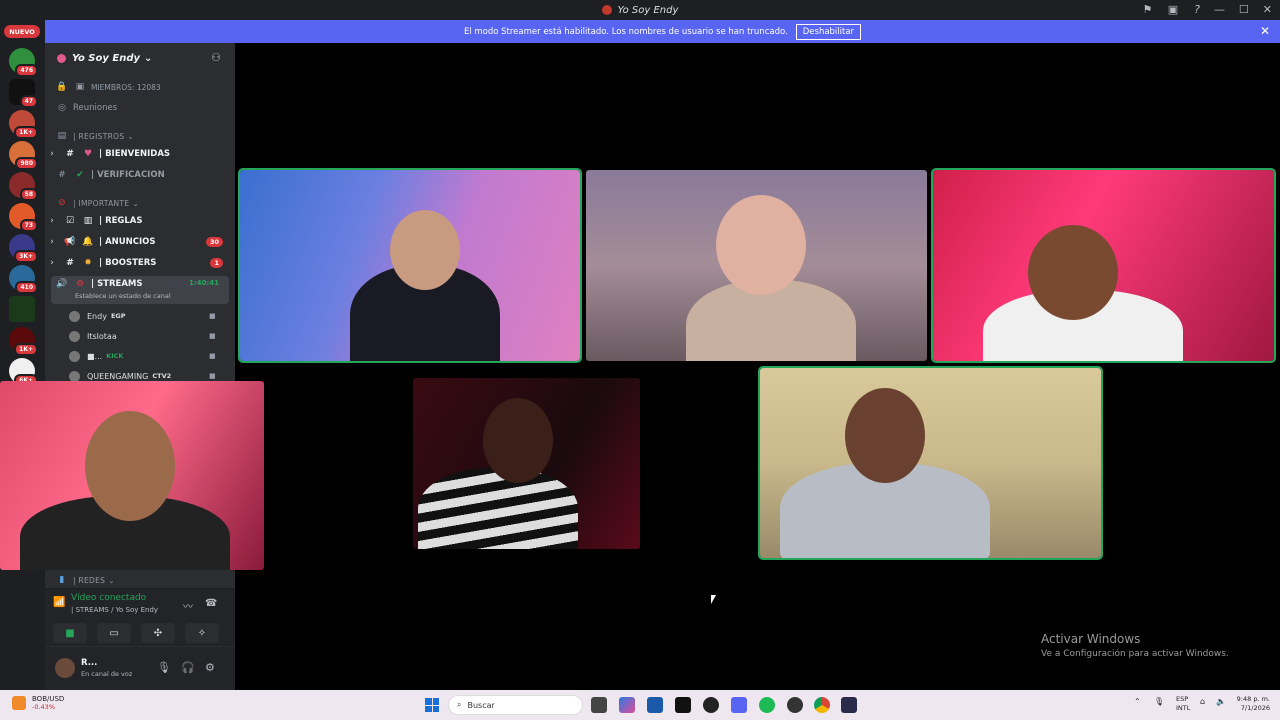 This screenshot has width=1280, height=720. Describe the element at coordinates (1265, 31) in the screenshot. I see `close-icon: ✕` at that location.